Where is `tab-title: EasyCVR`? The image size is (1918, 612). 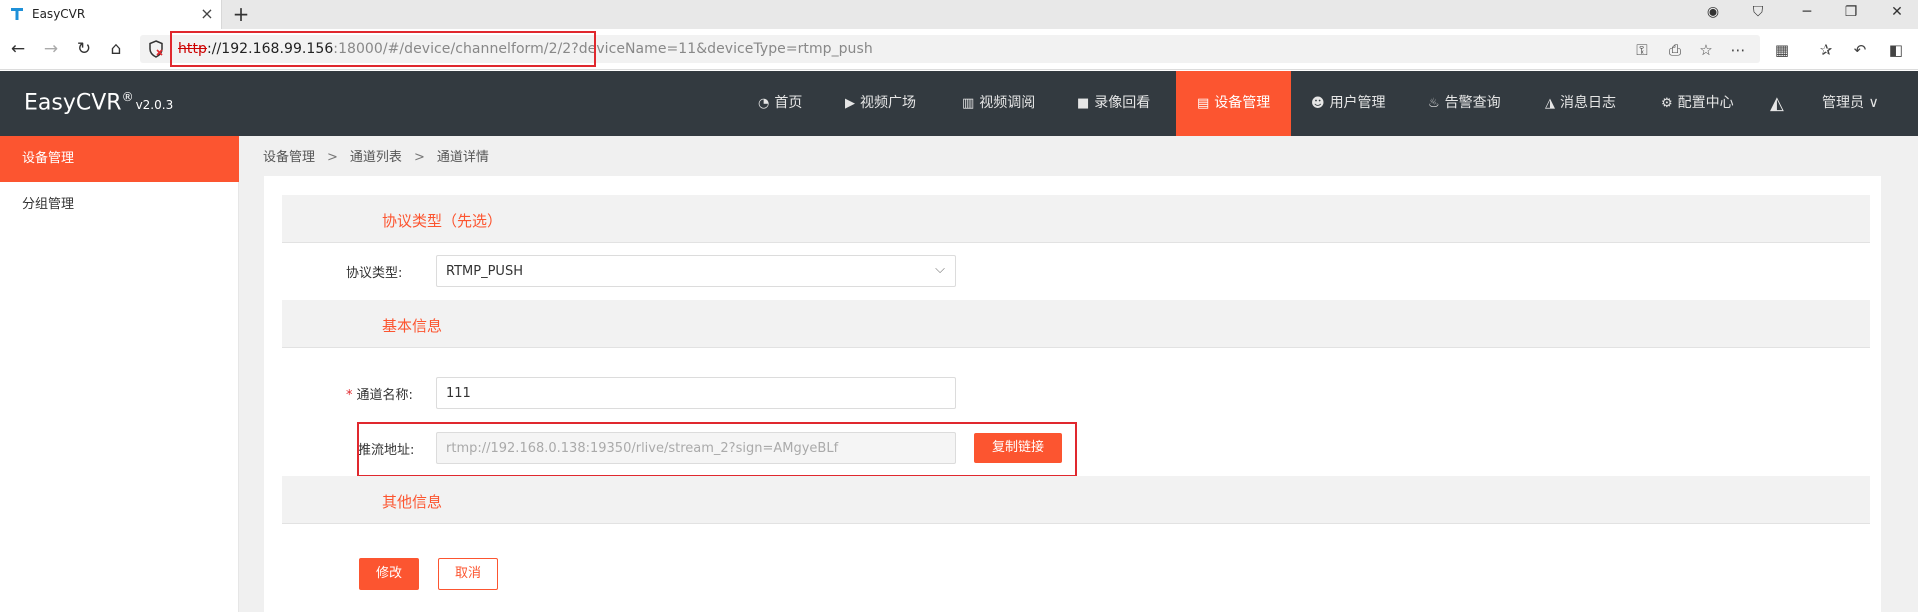 tab-title: EasyCVR is located at coordinates (59, 14).